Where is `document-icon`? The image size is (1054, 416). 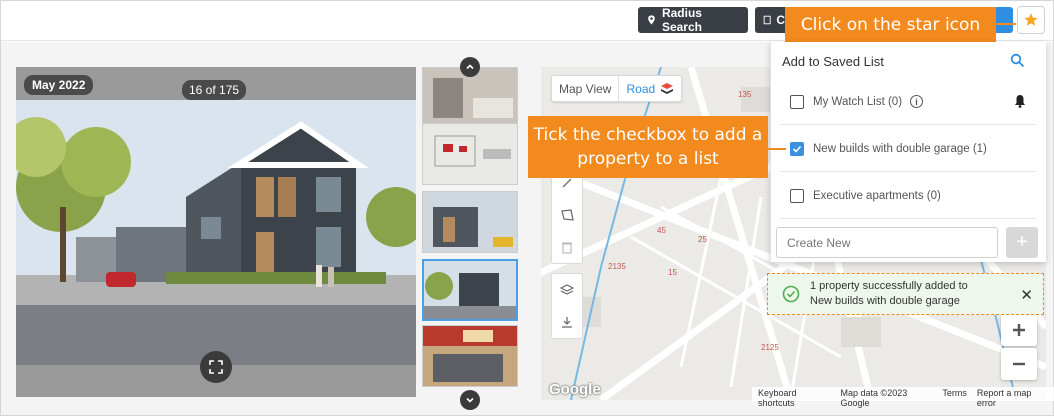
document-icon is located at coordinates (767, 20).